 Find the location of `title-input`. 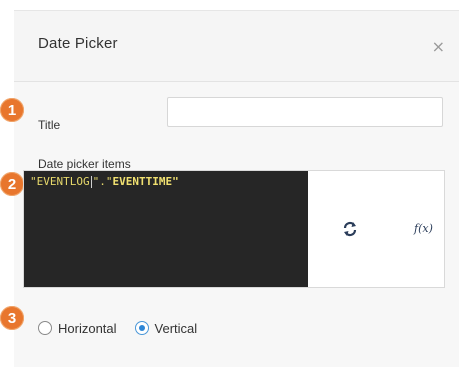

title-input is located at coordinates (305, 112).